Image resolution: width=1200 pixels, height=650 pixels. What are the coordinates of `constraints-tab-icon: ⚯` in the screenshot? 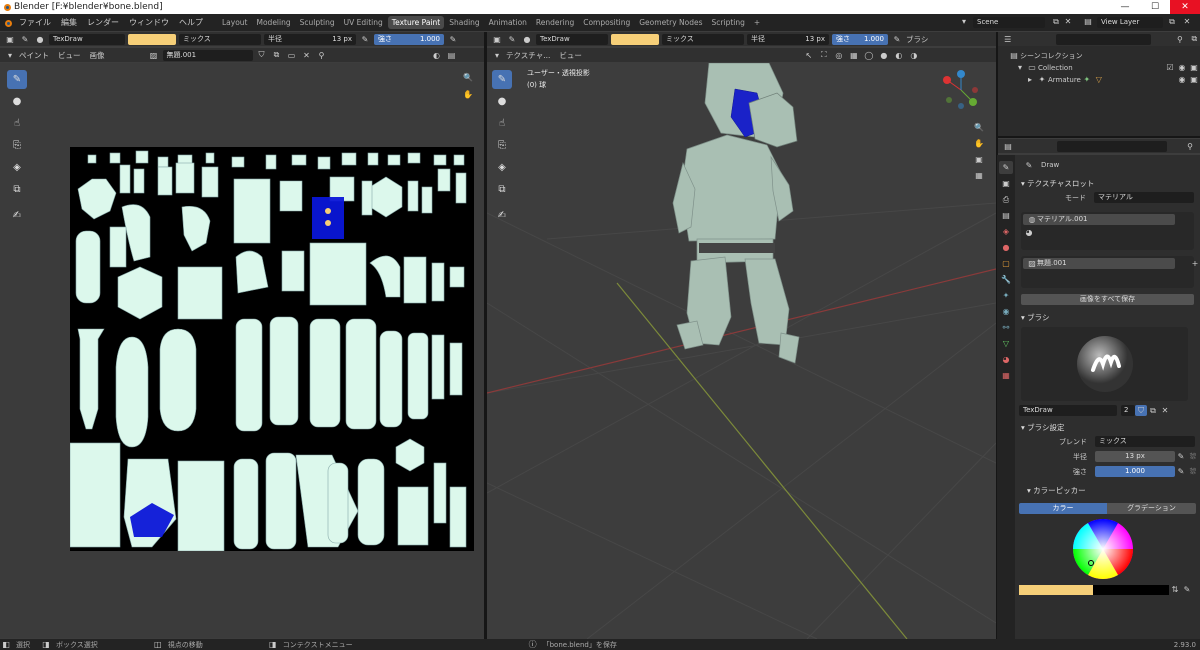 It's located at (1006, 327).